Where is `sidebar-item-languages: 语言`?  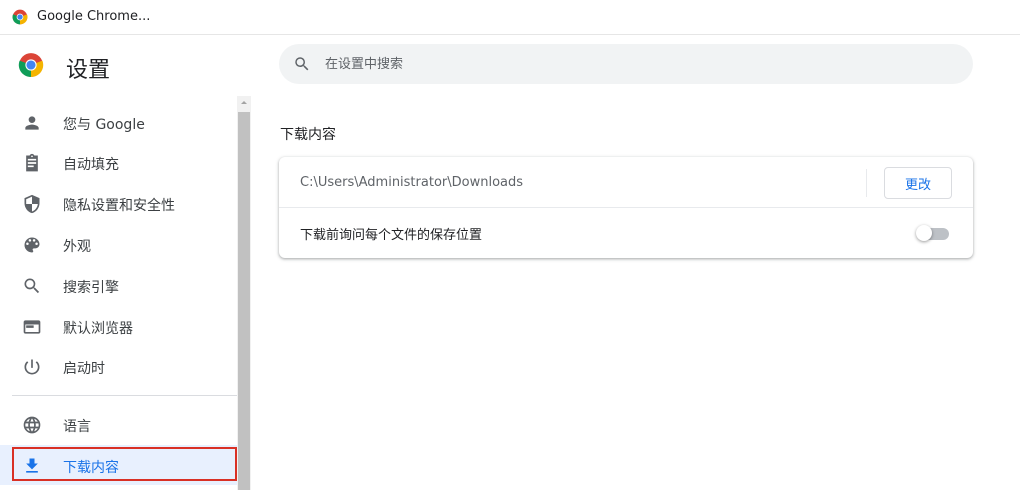 sidebar-item-languages: 语言 is located at coordinates (118, 424).